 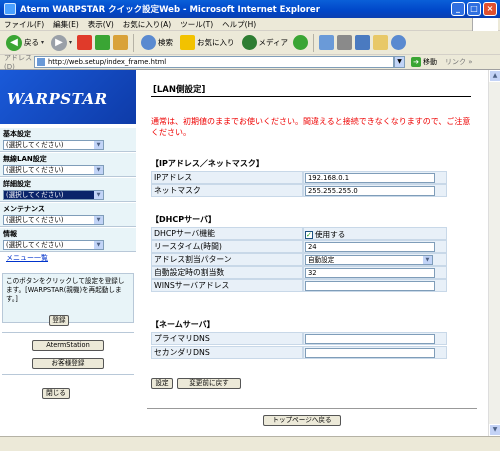 What do you see at coordinates (369, 353) in the screenshot?
I see `secondary-dns-input` at bounding box center [369, 353].